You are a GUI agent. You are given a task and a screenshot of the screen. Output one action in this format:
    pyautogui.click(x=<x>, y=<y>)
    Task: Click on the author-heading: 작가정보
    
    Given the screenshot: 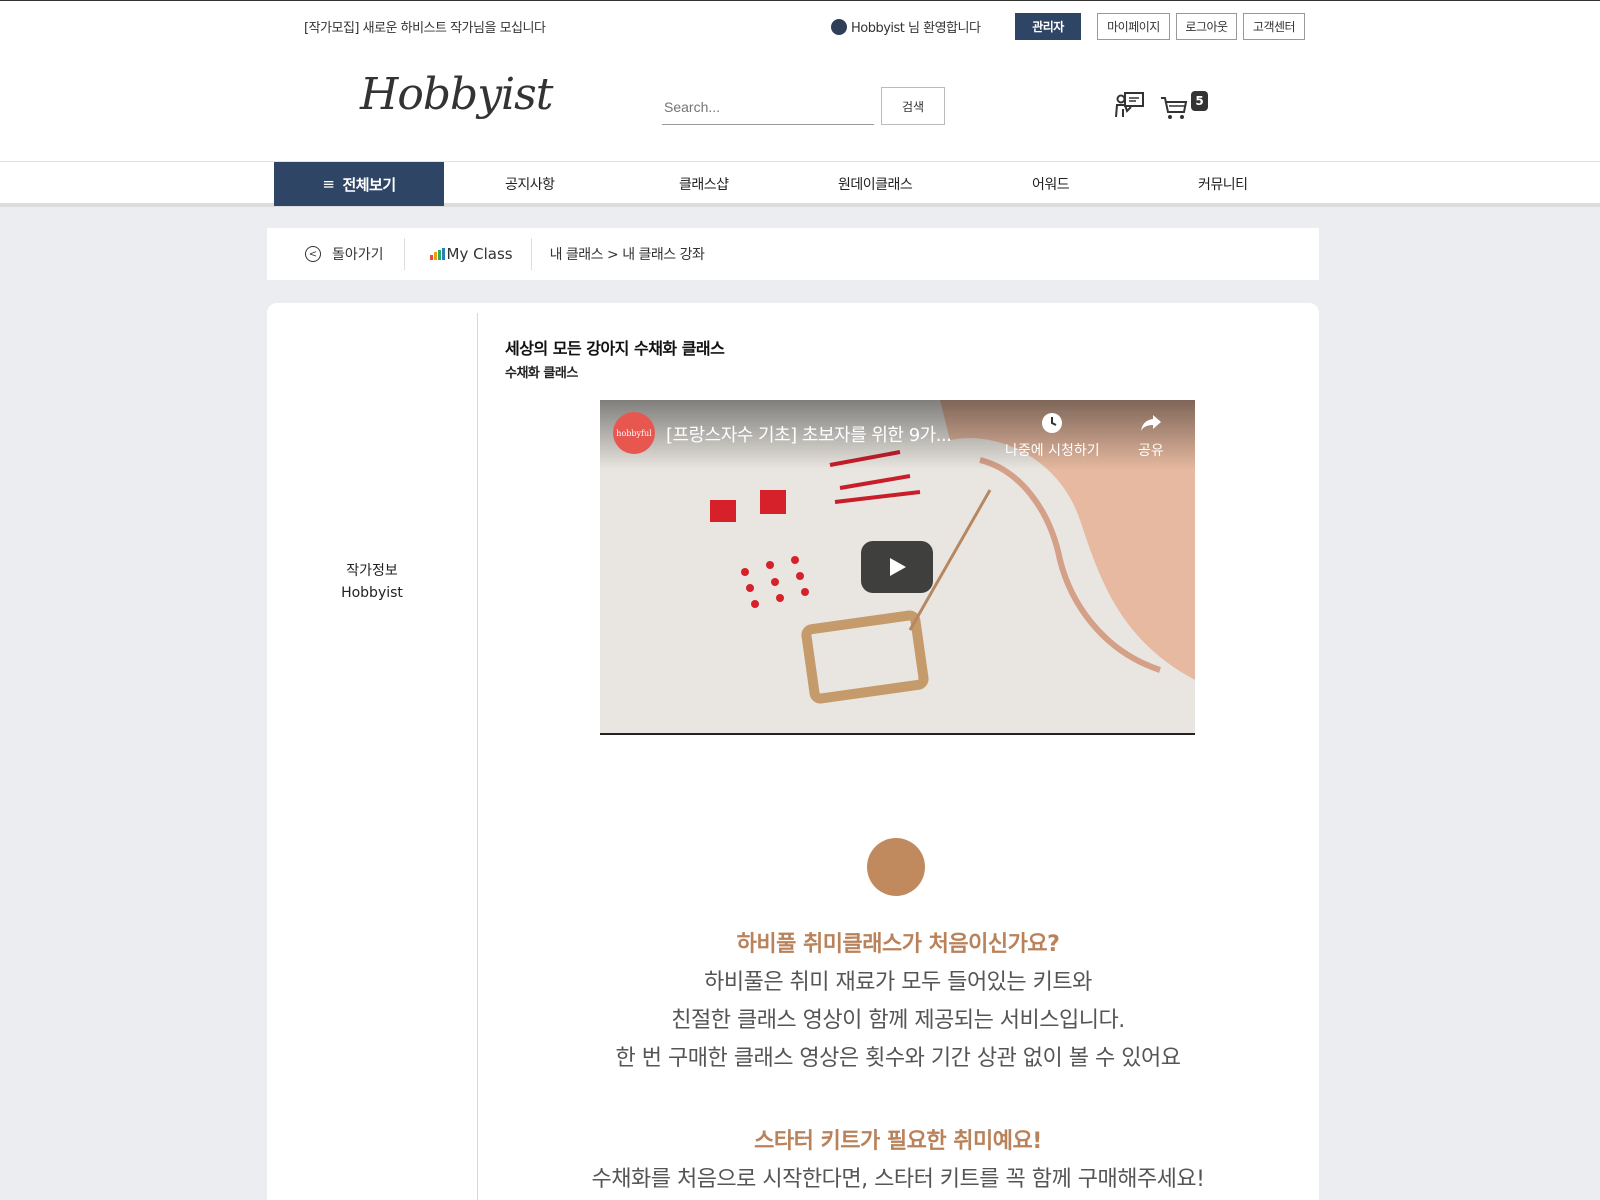 What is the action you would take?
    pyautogui.click(x=372, y=571)
    